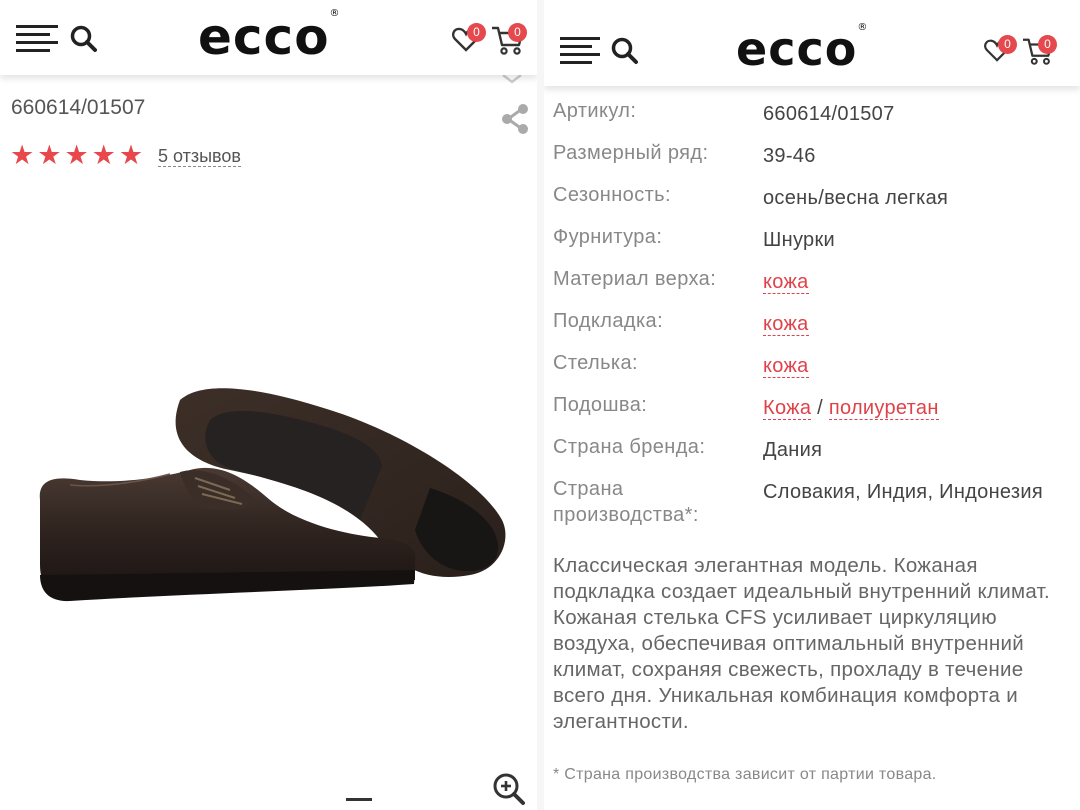 This screenshot has width=1080, height=810. I want to click on spec-row-season: Сезонность: осень/весна легкая, so click(813, 196).